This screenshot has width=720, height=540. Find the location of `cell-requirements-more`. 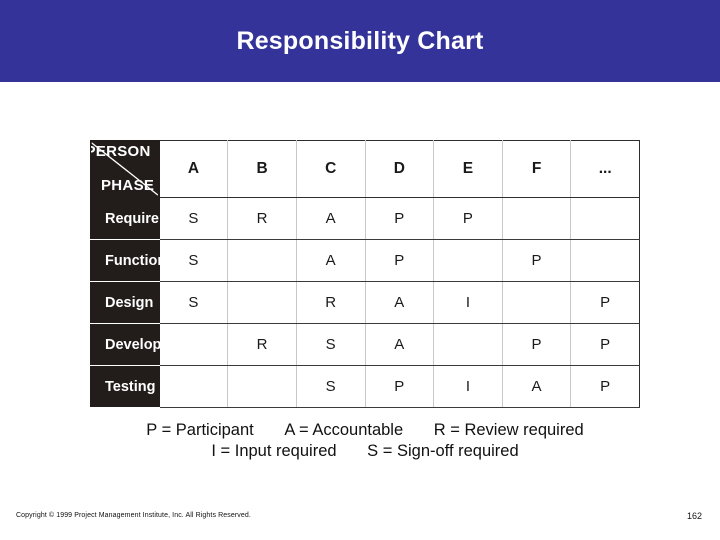

cell-requirements-more is located at coordinates (605, 218).